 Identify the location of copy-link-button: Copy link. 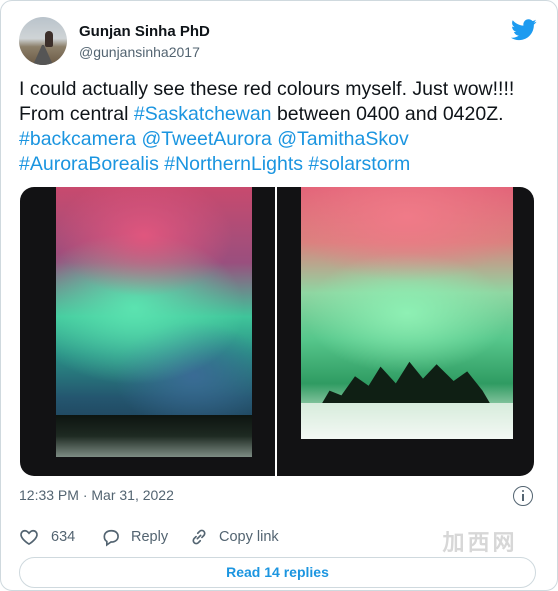
(239, 537).